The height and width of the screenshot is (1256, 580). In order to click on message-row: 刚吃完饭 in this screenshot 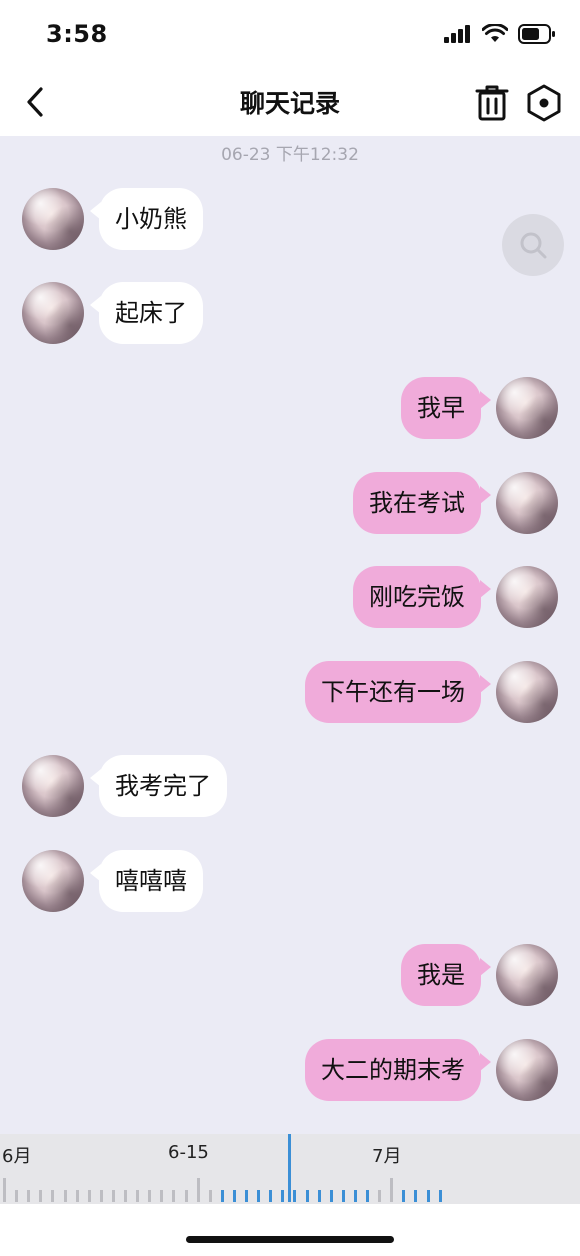, I will do `click(290, 598)`.